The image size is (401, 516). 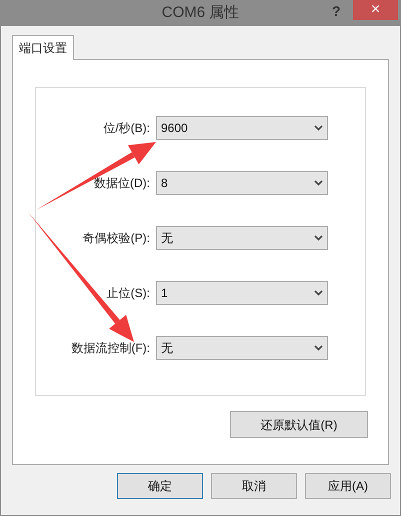 I want to click on dropdown: 1, so click(x=242, y=293).